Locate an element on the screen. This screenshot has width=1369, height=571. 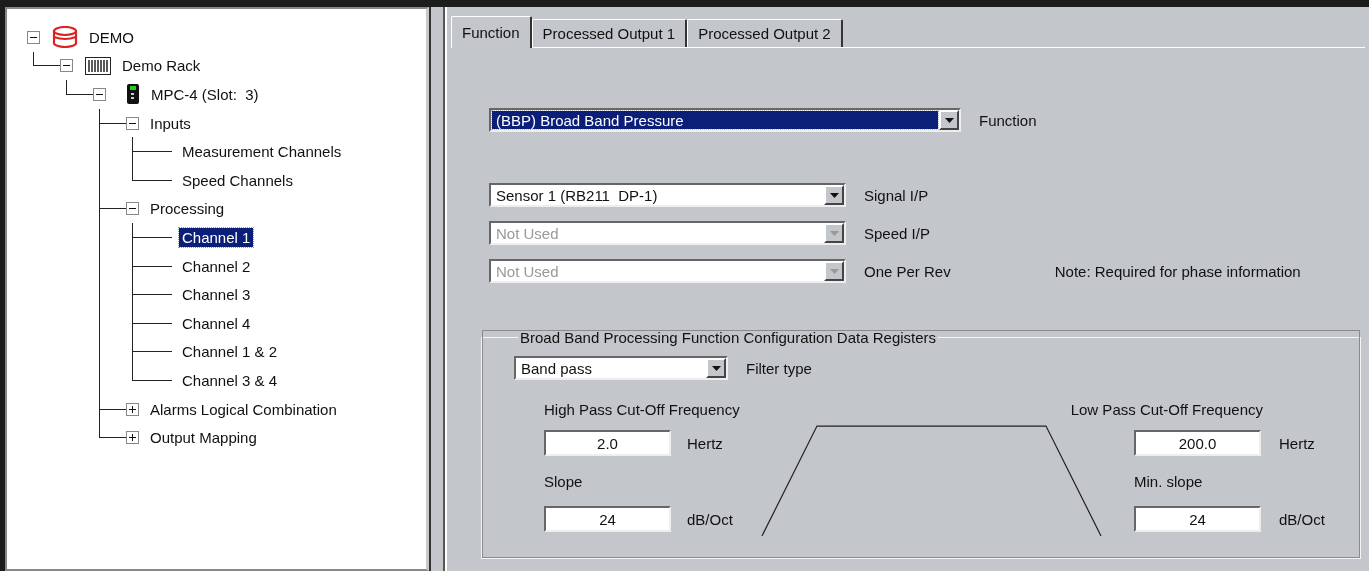
tree-item: Speed Channels is located at coordinates (237, 180).